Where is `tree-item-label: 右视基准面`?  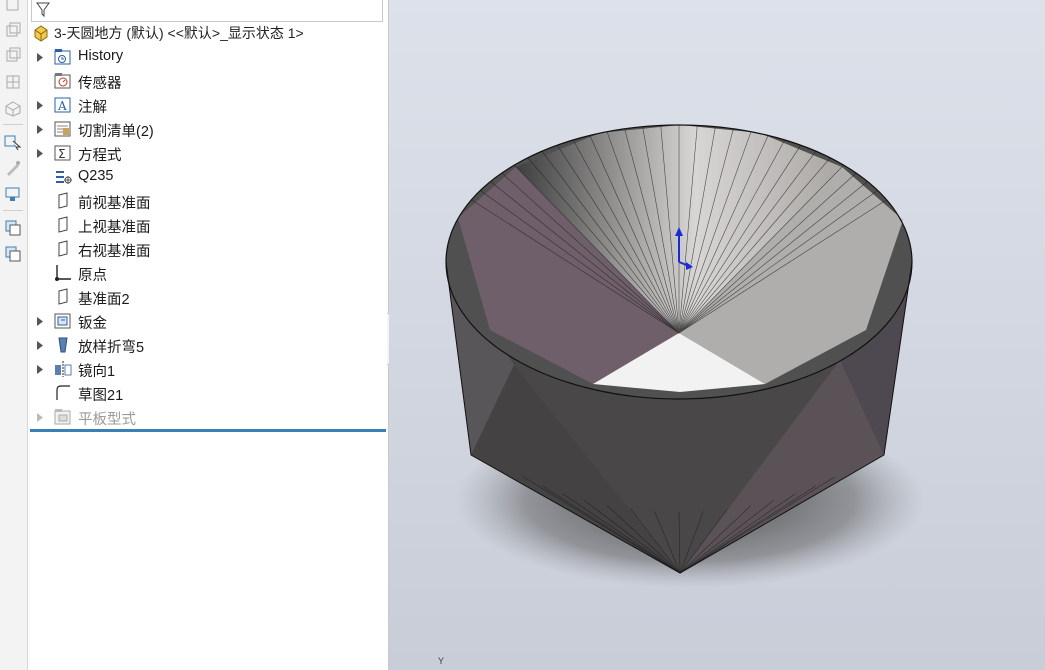
tree-item-label: 右视基准面 is located at coordinates (114, 252).